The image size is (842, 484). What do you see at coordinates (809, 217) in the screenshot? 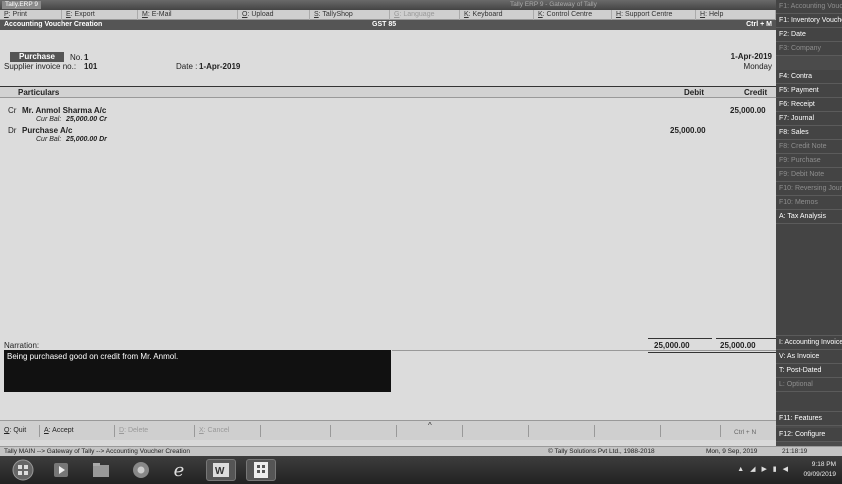
I see `side-button-tax-analysis: A: Tax Analysis` at bounding box center [809, 217].